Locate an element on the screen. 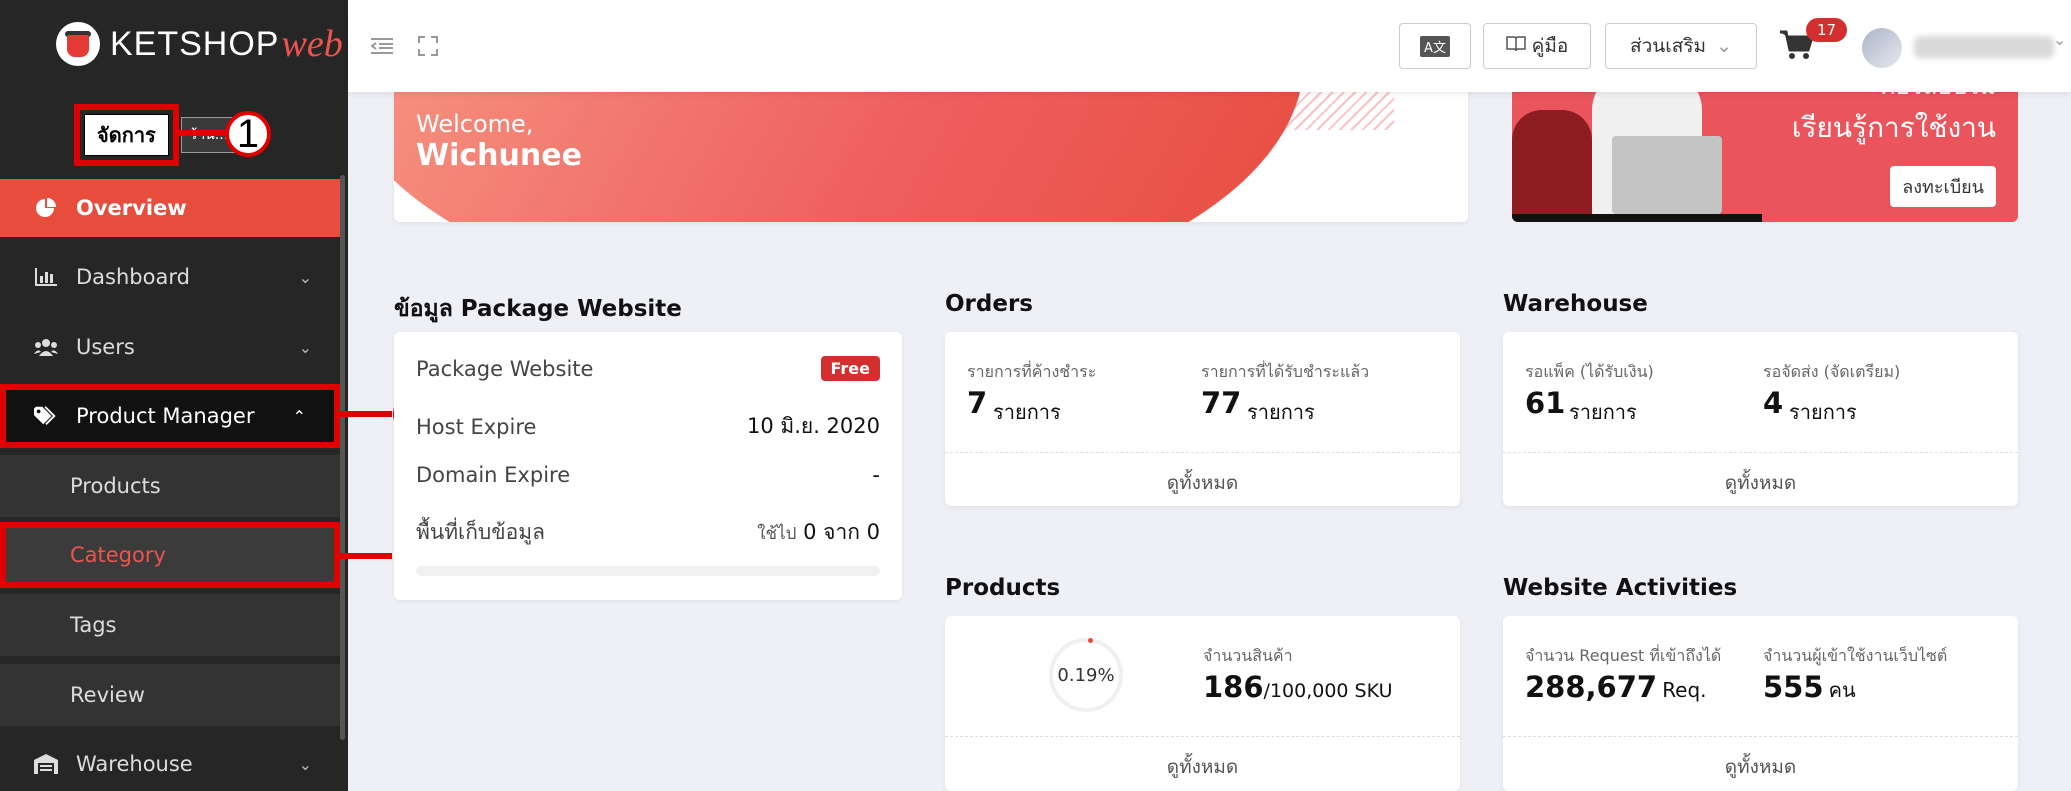  storage-label: พื้นที่เก็บข้อมูล is located at coordinates (480, 532).